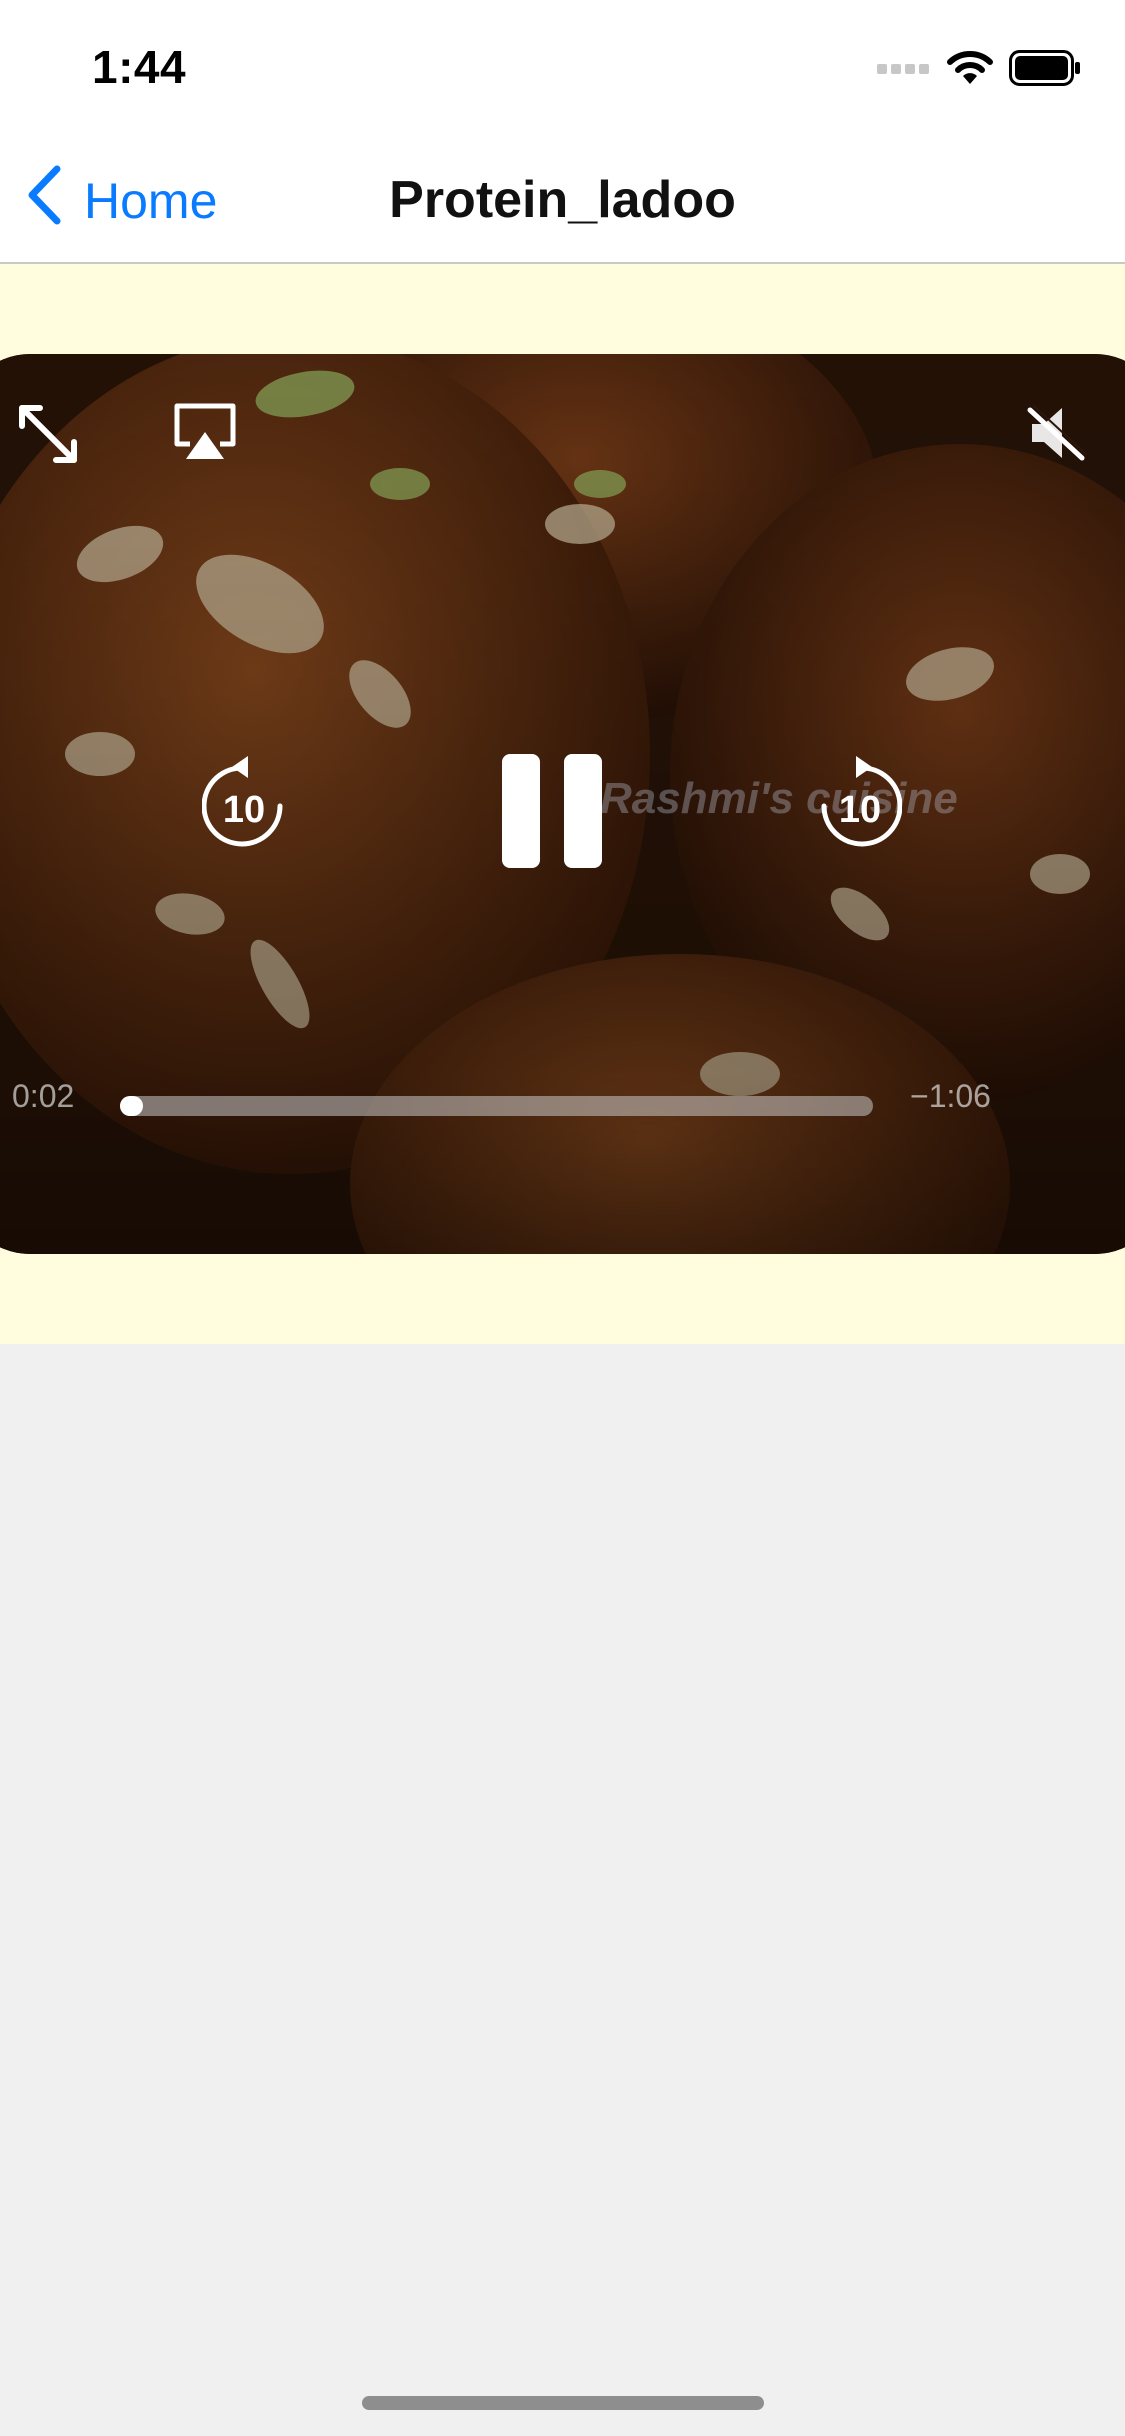 The height and width of the screenshot is (2436, 1125). I want to click on page-title: Protein_ladoo, so click(562, 200).